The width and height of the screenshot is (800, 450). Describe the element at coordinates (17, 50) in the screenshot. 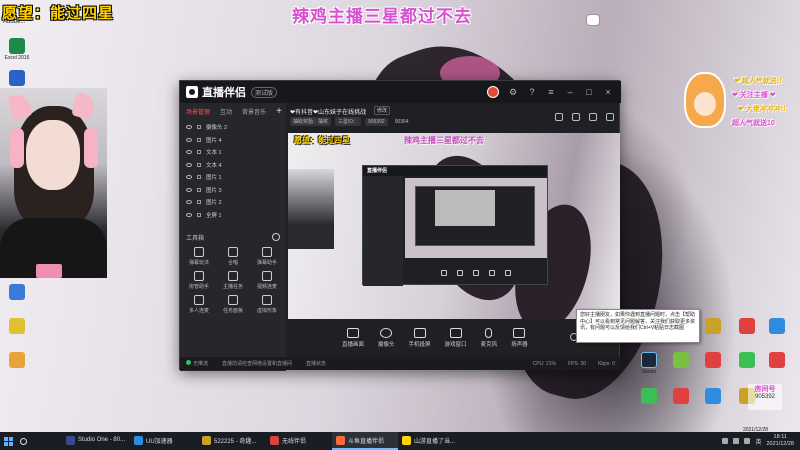

I see `desktop-icon-excel: Excel 2016` at that location.